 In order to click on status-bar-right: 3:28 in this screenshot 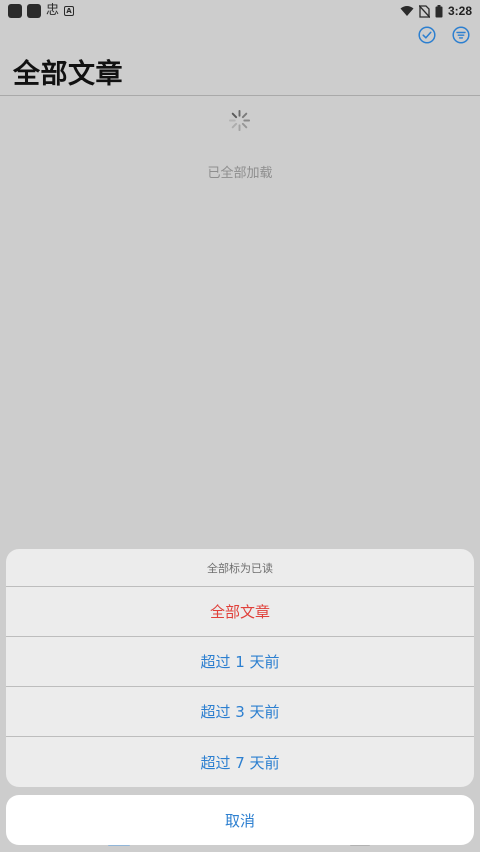, I will do `click(436, 11)`.